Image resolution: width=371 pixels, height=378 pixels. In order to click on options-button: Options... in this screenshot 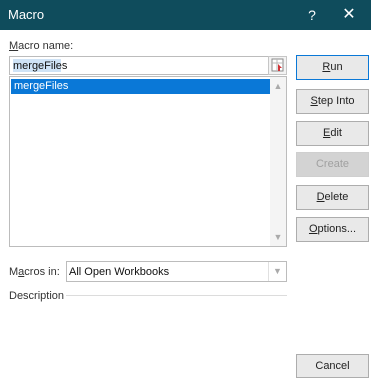, I will do `click(332, 229)`.